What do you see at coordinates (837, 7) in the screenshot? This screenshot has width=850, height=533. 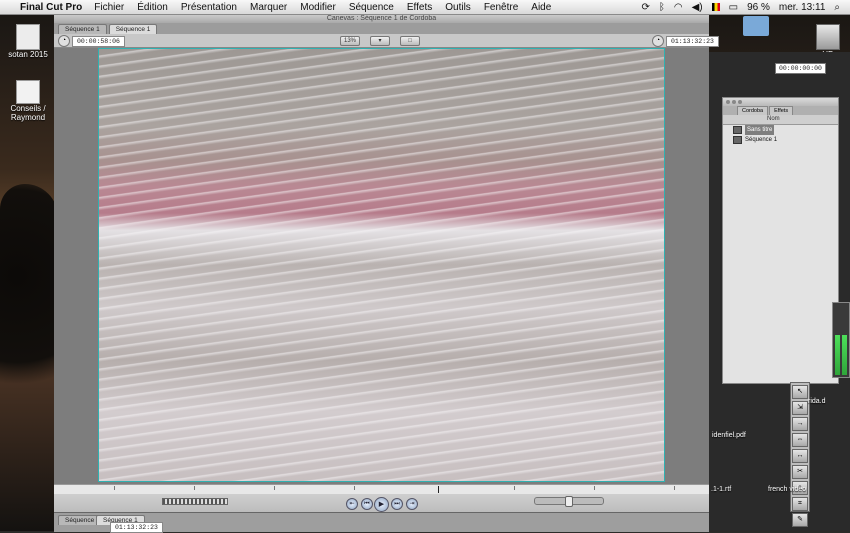 I see `spotlight-icon: ⌕` at bounding box center [837, 7].